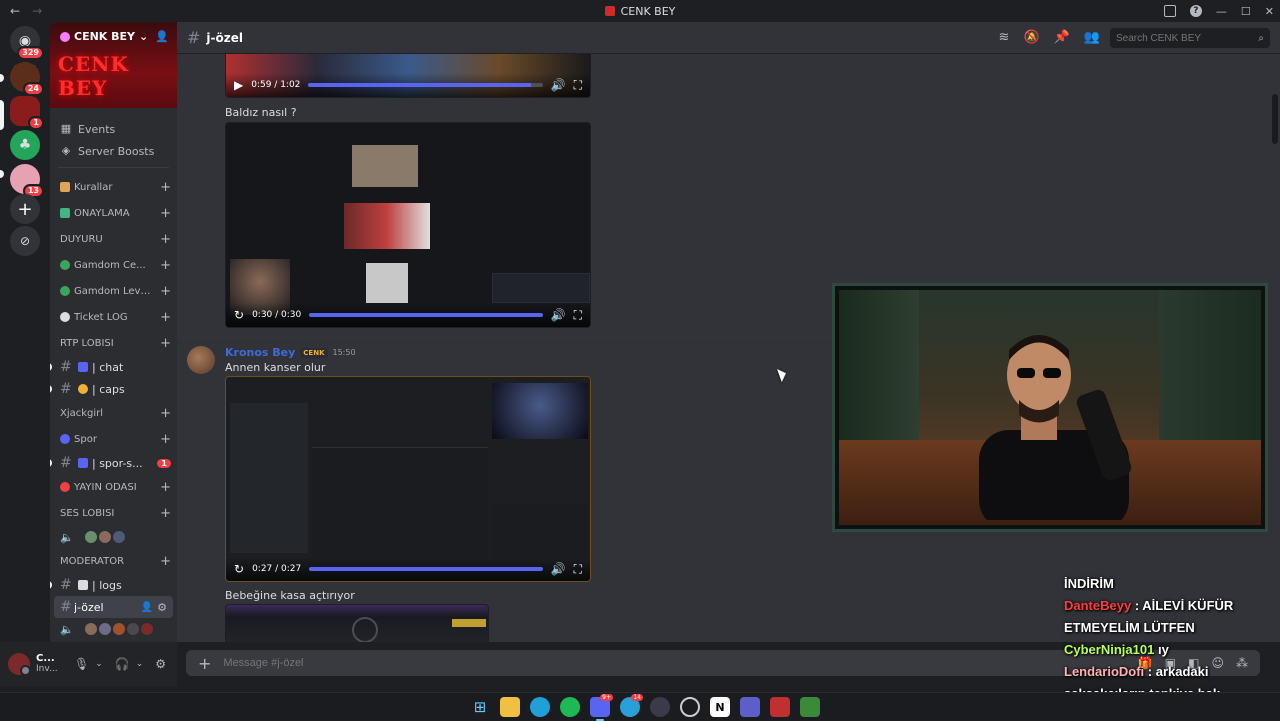  Describe the element at coordinates (510, 707) in the screenshot. I see `file-explorer-icon` at that location.